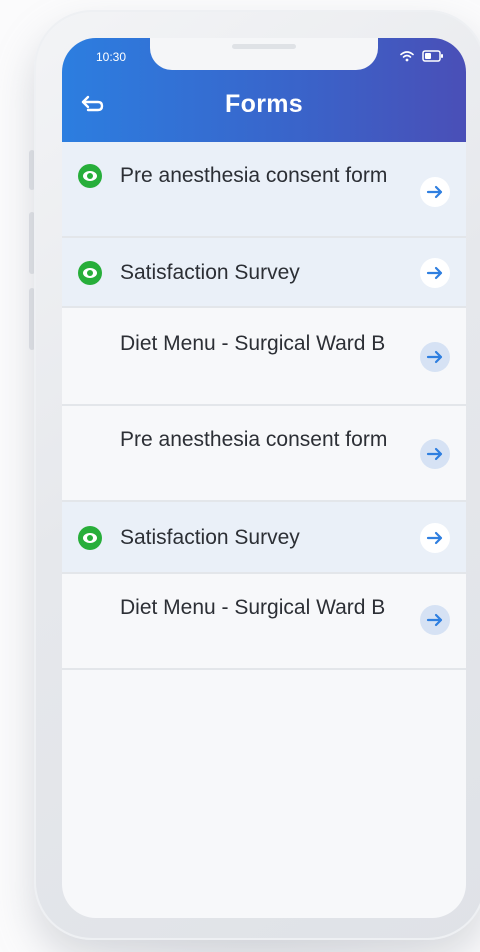 Image resolution: width=480 pixels, height=952 pixels. I want to click on wifi-icon, so click(407, 56).